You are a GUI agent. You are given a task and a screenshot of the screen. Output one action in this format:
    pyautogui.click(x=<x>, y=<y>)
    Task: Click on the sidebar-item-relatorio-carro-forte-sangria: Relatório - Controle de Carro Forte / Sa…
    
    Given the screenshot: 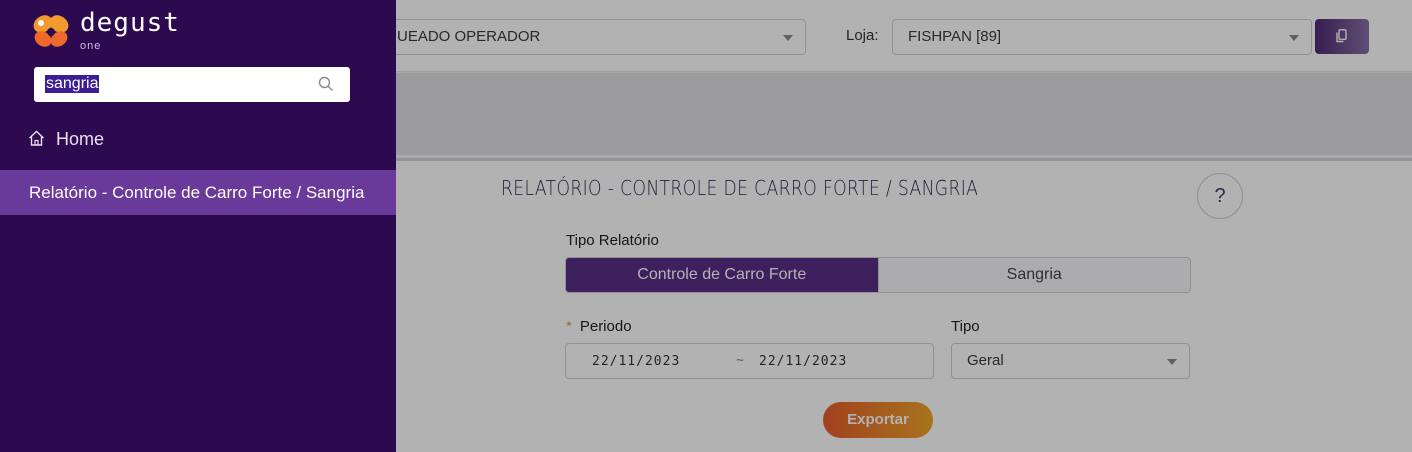 What is the action you would take?
    pyautogui.click(x=198, y=192)
    